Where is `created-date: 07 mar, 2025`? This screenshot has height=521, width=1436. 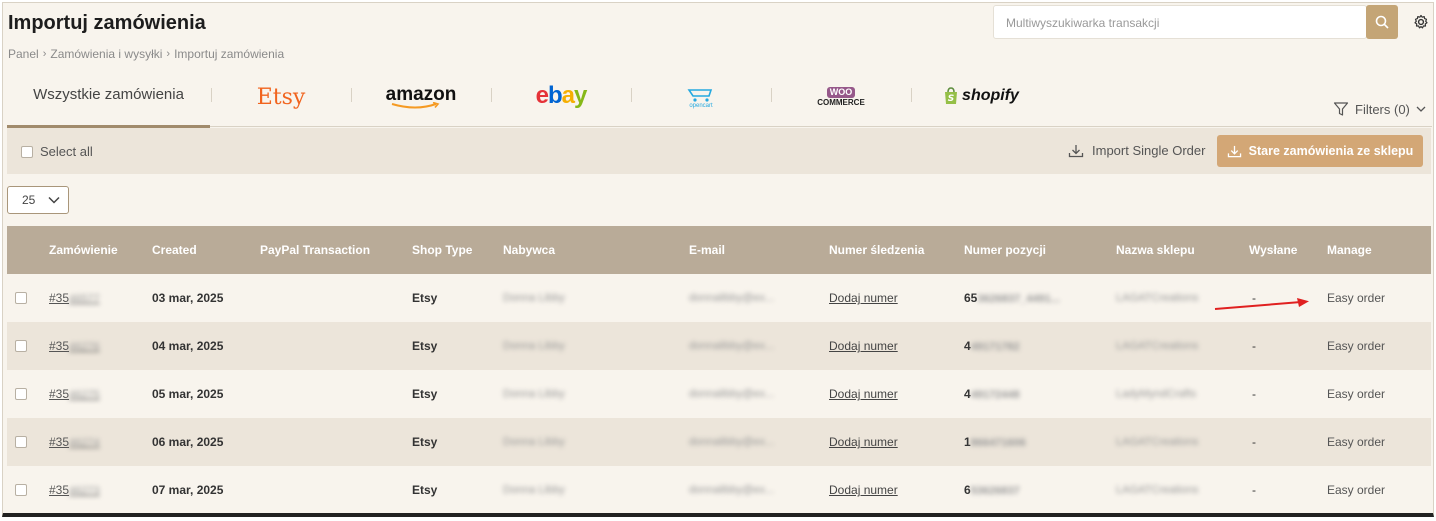
created-date: 07 mar, 2025 is located at coordinates (188, 490).